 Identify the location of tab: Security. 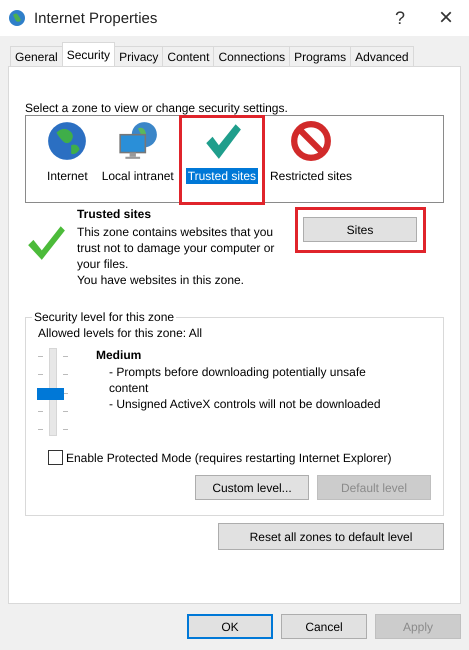
(89, 54).